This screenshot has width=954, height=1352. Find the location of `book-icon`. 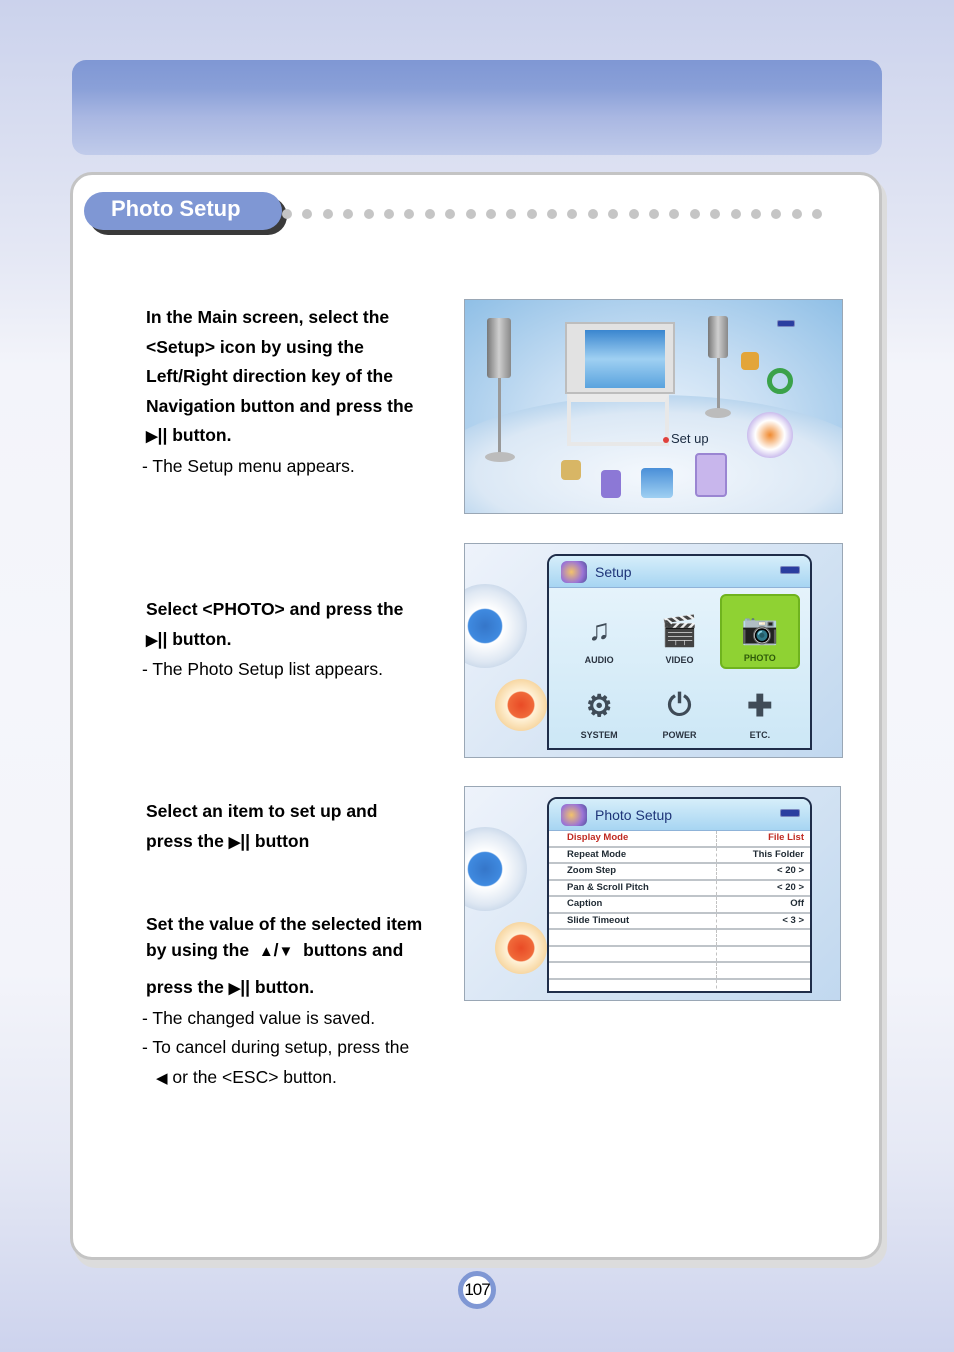

book-icon is located at coordinates (611, 484).